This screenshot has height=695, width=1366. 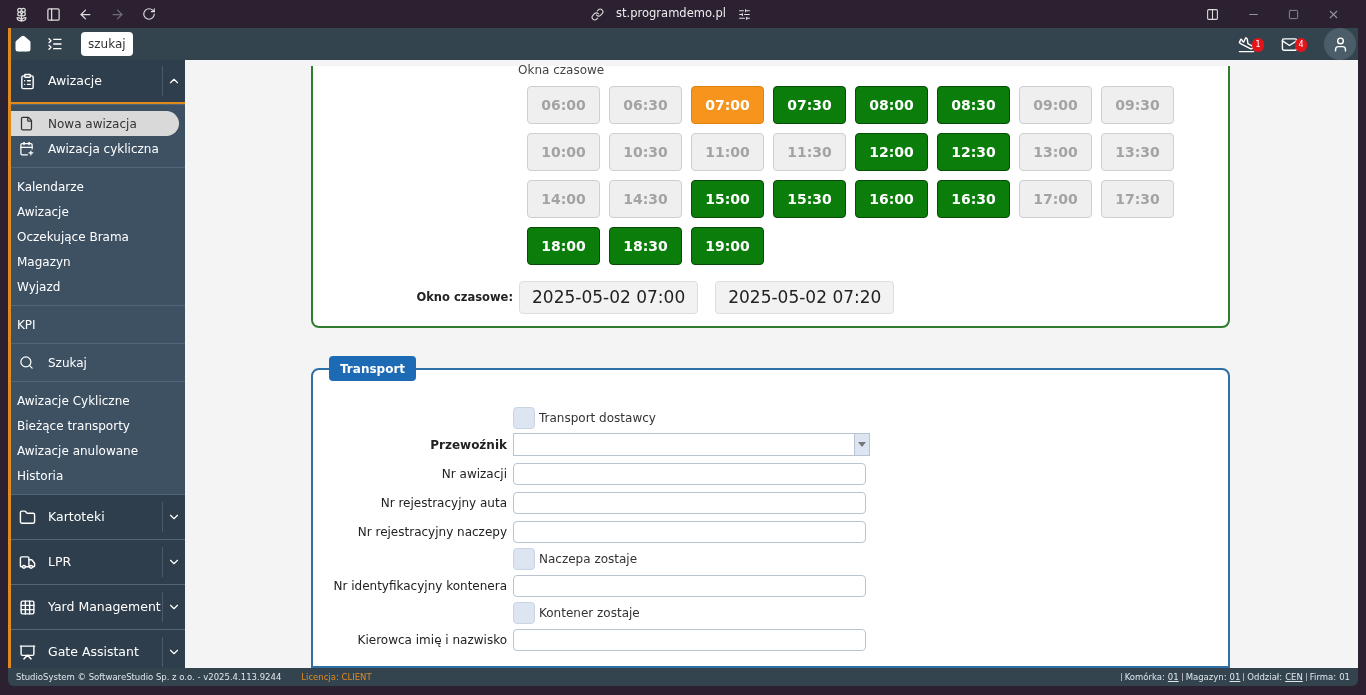 What do you see at coordinates (98, 425) in the screenshot?
I see `menu-link: Bieżące transporty` at bounding box center [98, 425].